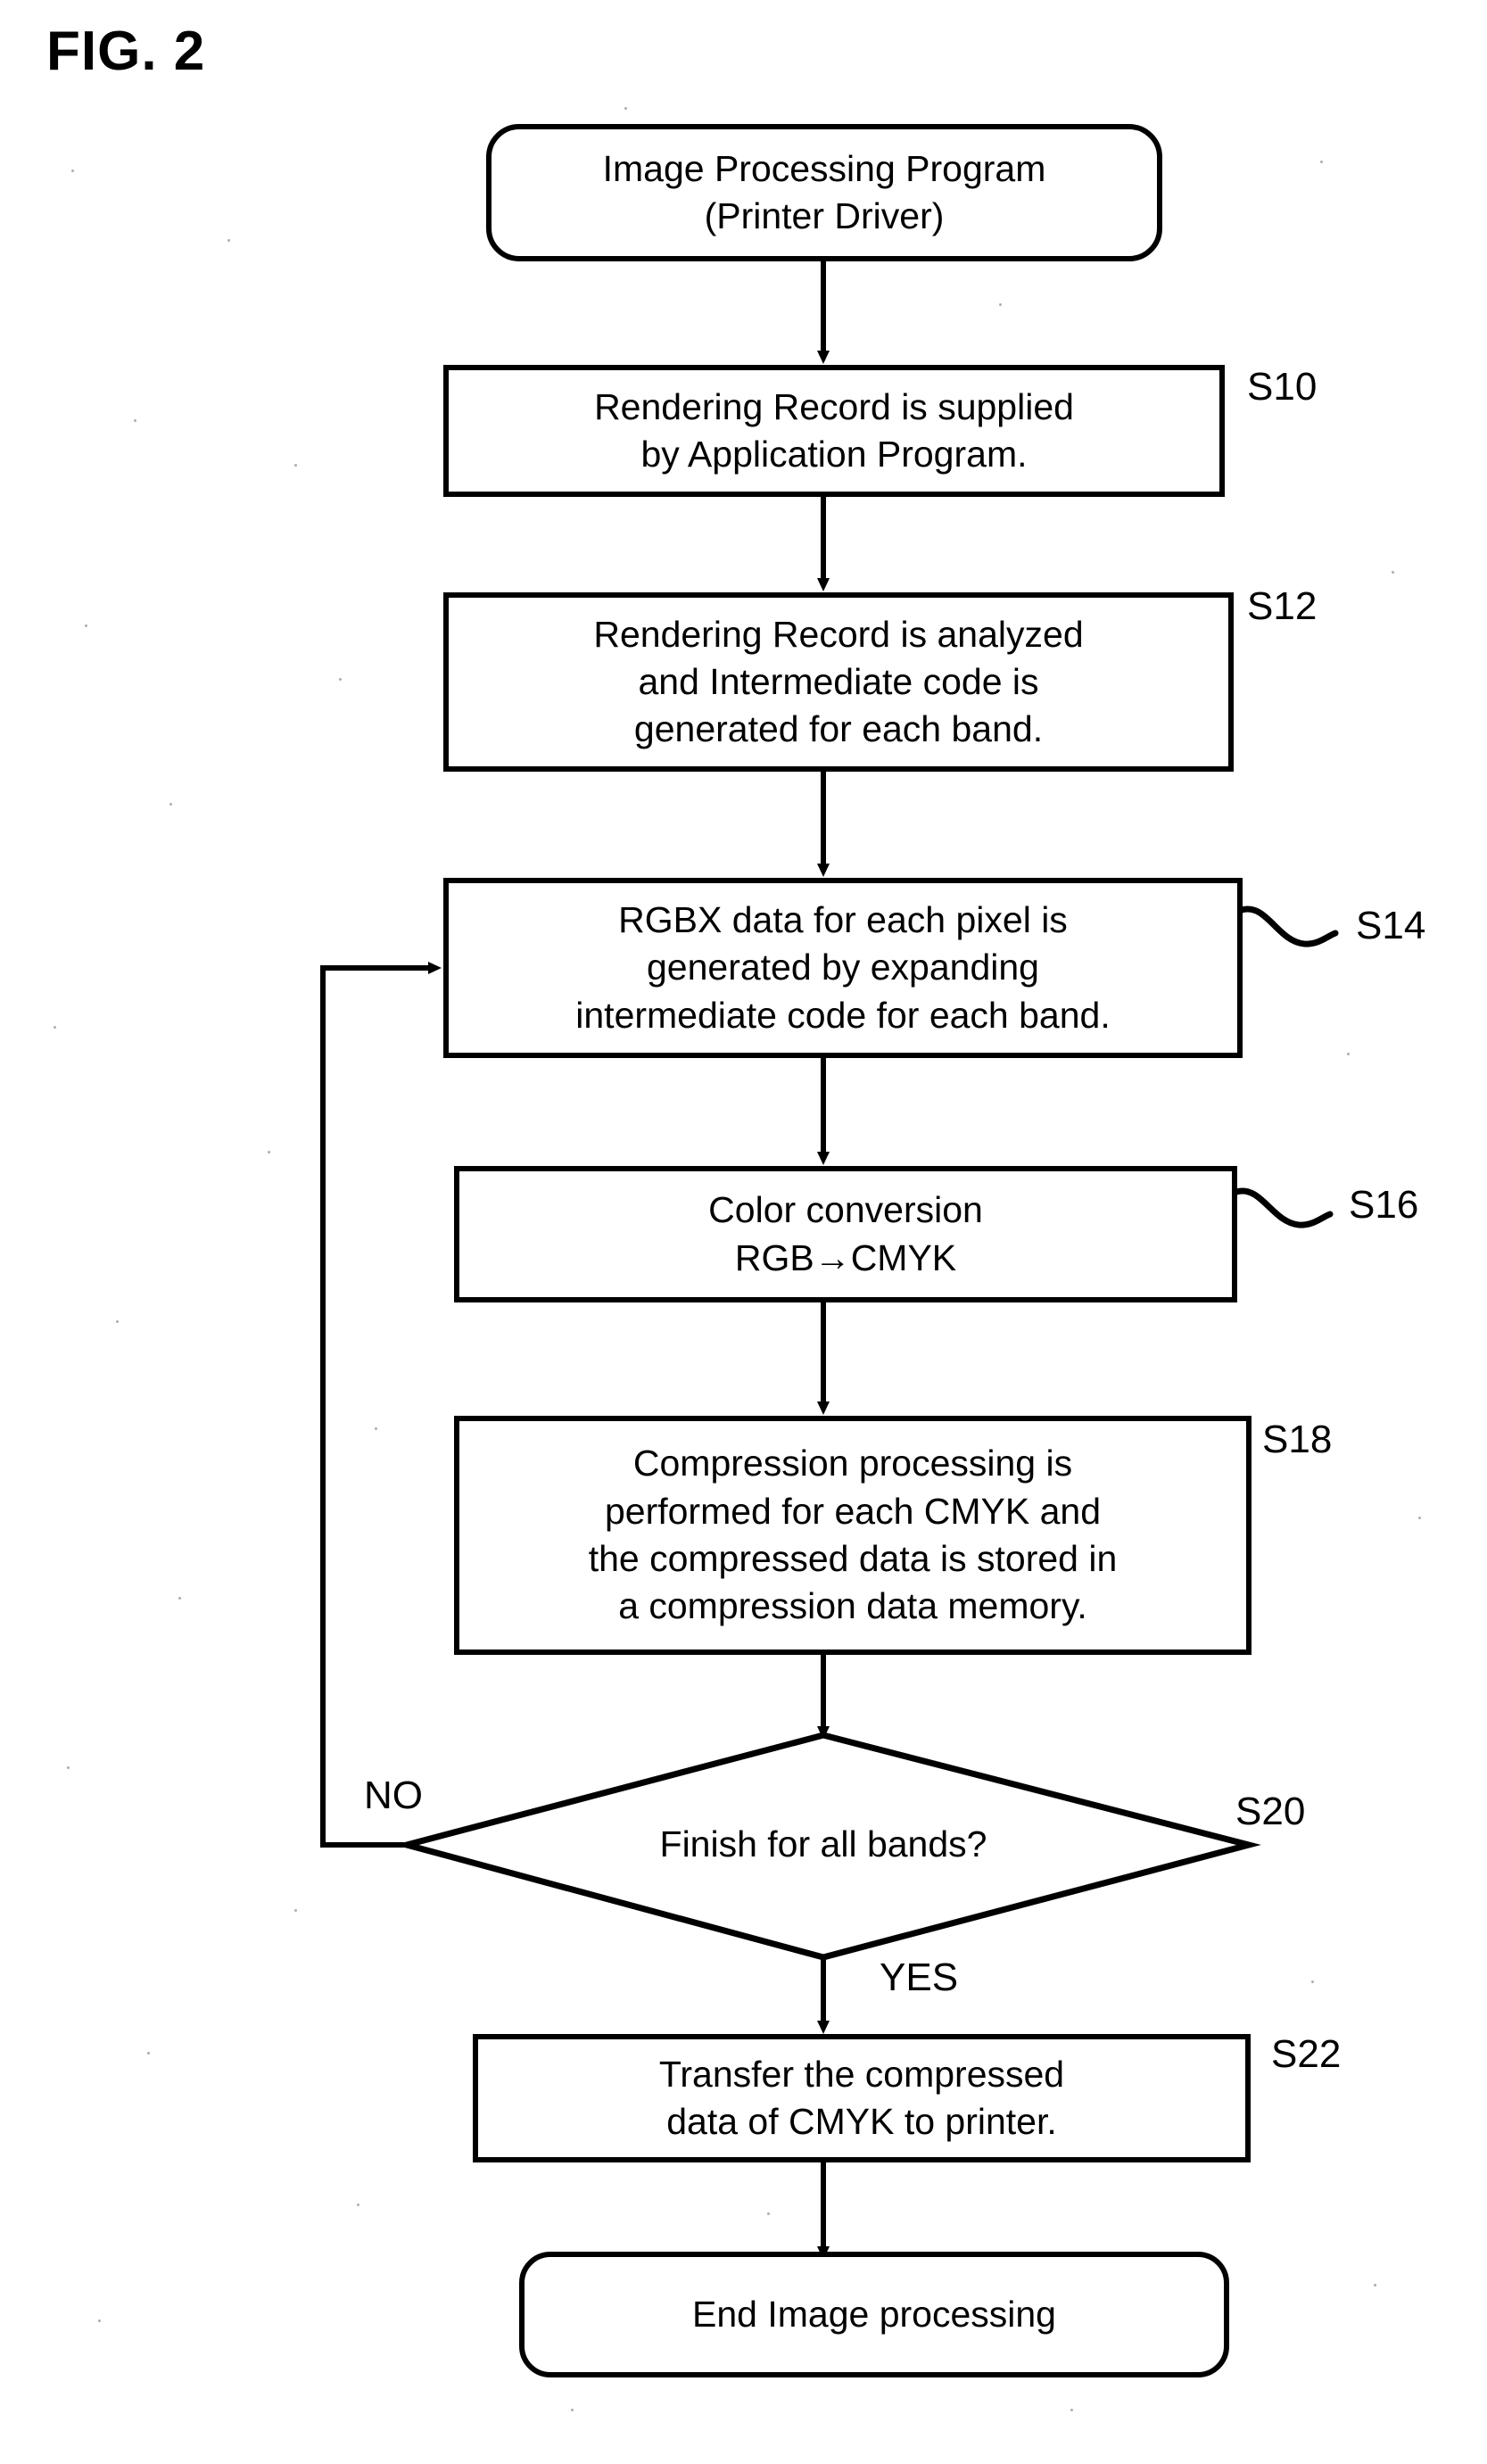 The height and width of the screenshot is (2464, 1487). I want to click on node-s16-shape, so click(845, 1234).